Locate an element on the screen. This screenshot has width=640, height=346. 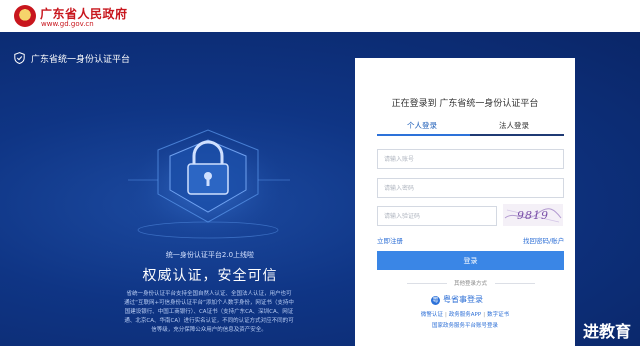
yueshengshi-login-label: 粤省事登录 is located at coordinates (463, 299).